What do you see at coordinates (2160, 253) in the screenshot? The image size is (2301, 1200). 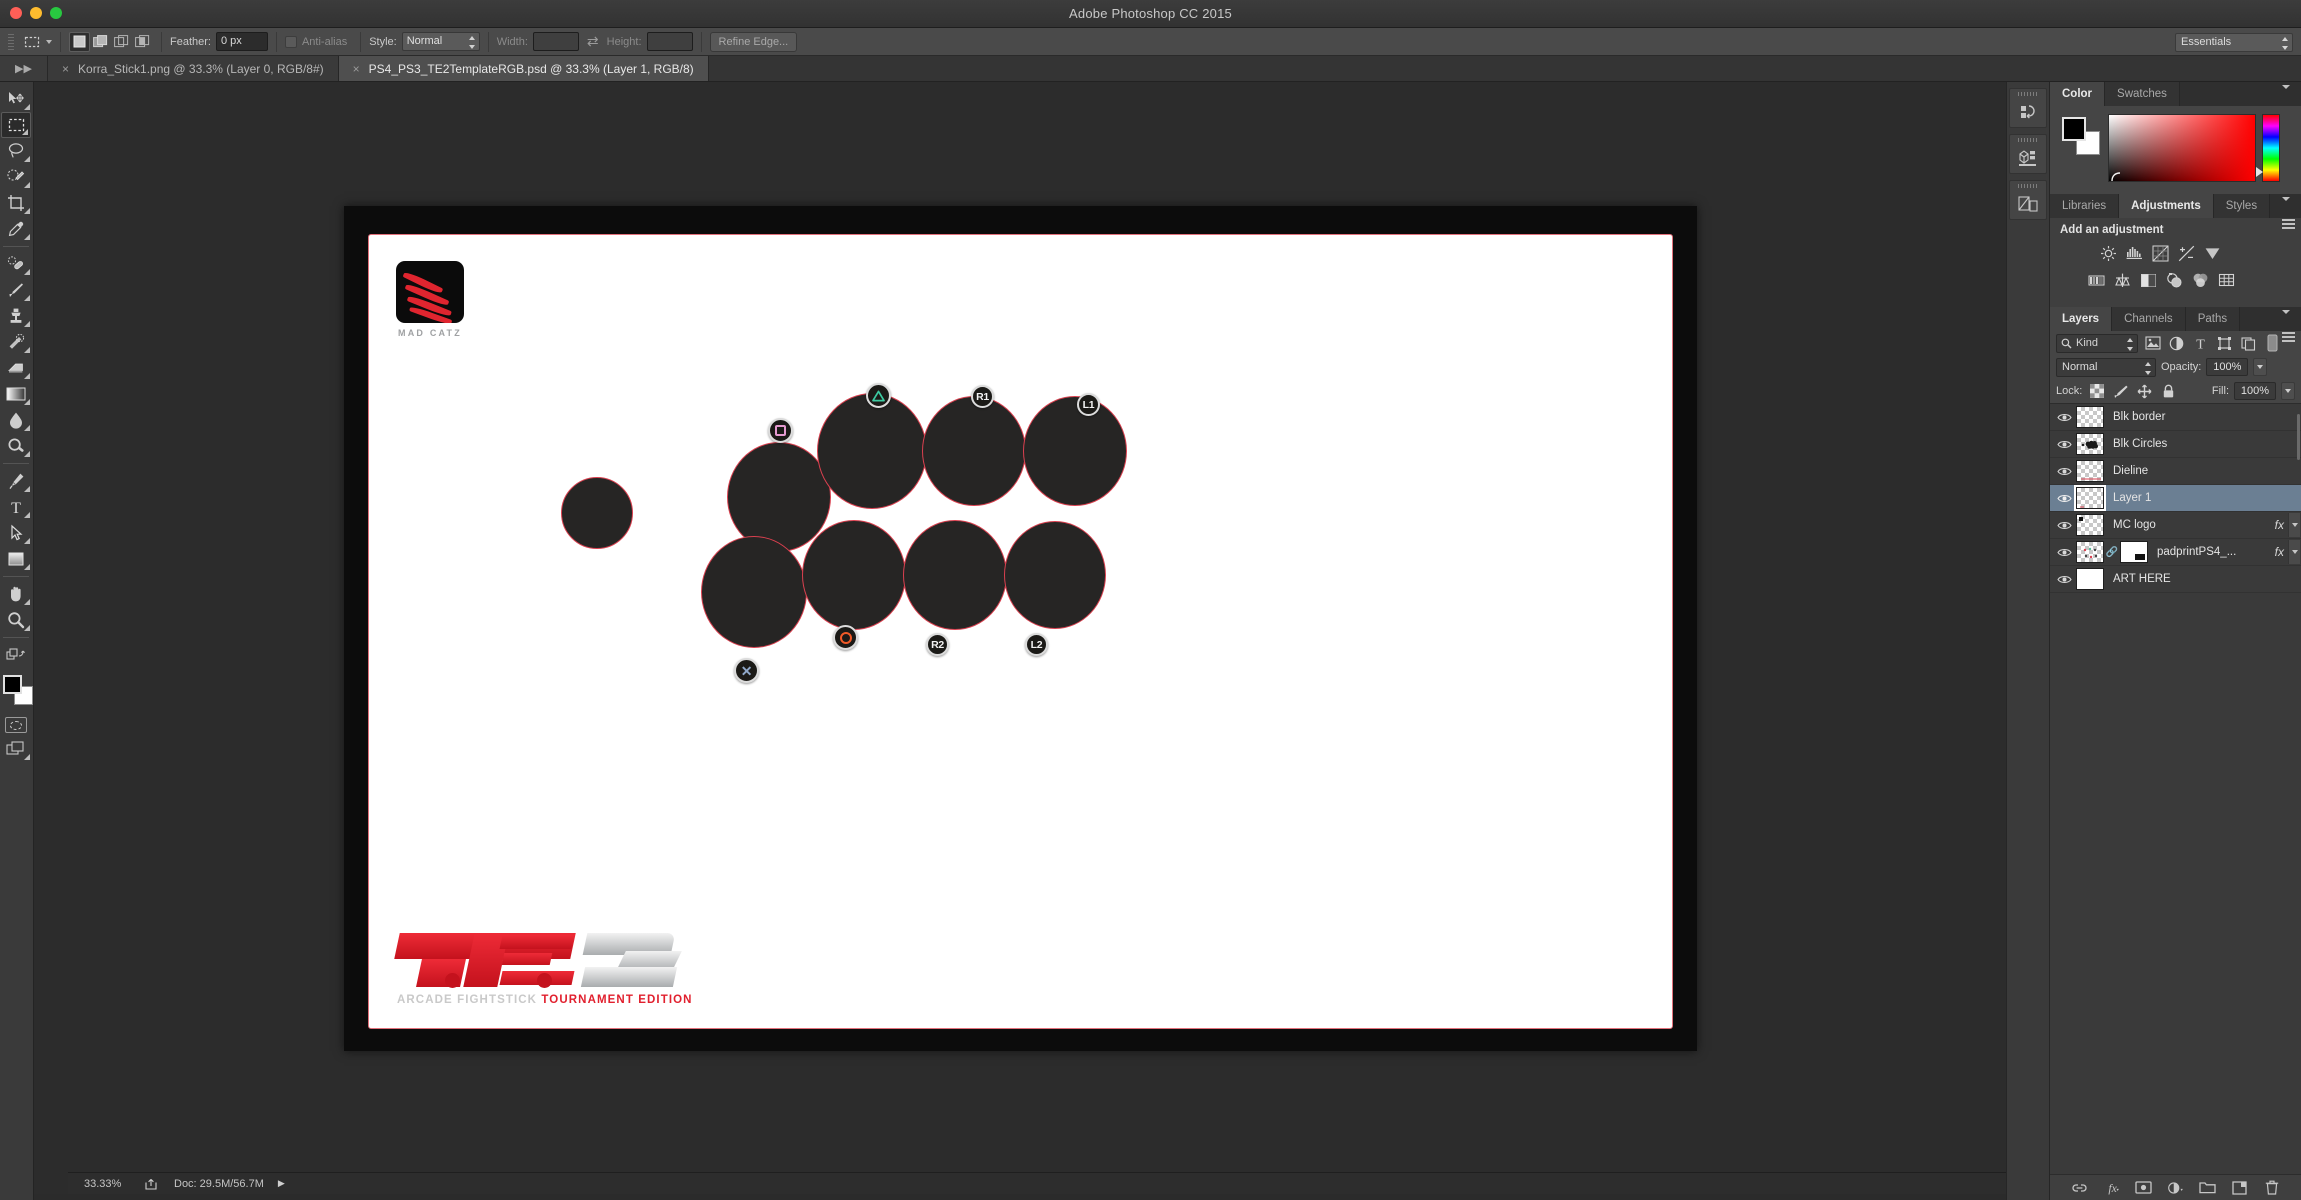 I see `curves-icon` at bounding box center [2160, 253].